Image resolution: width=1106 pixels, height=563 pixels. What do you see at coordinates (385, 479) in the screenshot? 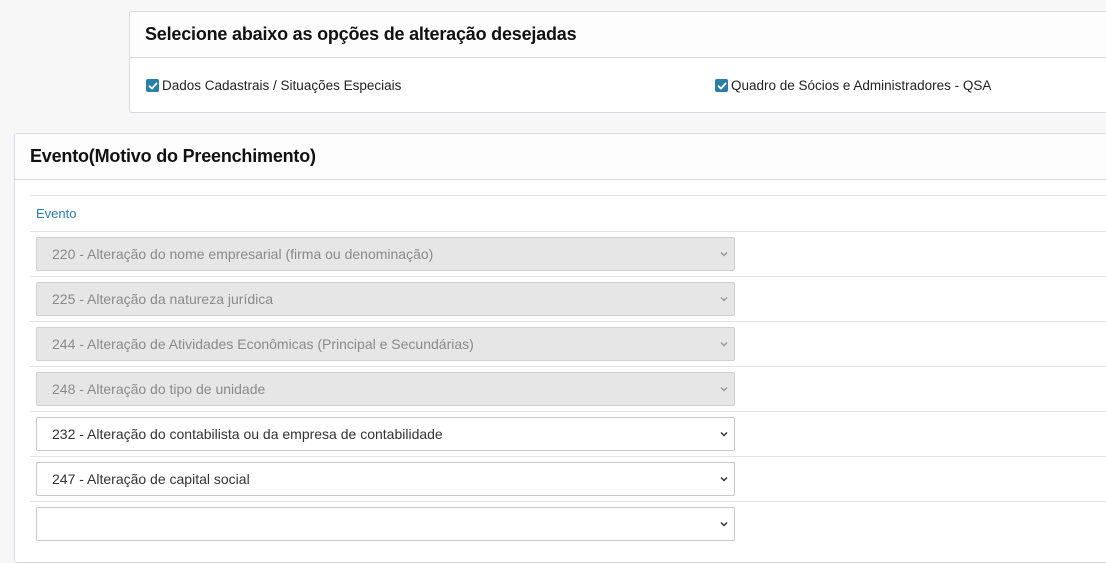
I see `event-select-6: 247 - Alteração de capital social` at bounding box center [385, 479].